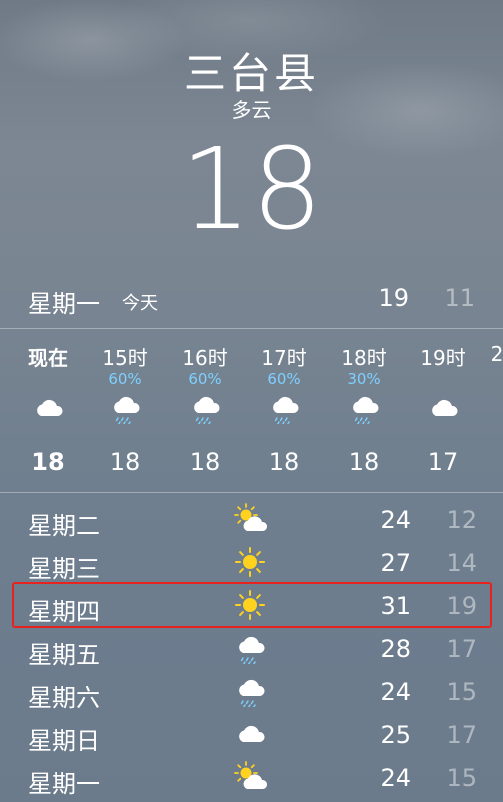 Image resolution: width=503 pixels, height=802 pixels. I want to click on daily-row: 星期一 24 15, so click(251, 777).